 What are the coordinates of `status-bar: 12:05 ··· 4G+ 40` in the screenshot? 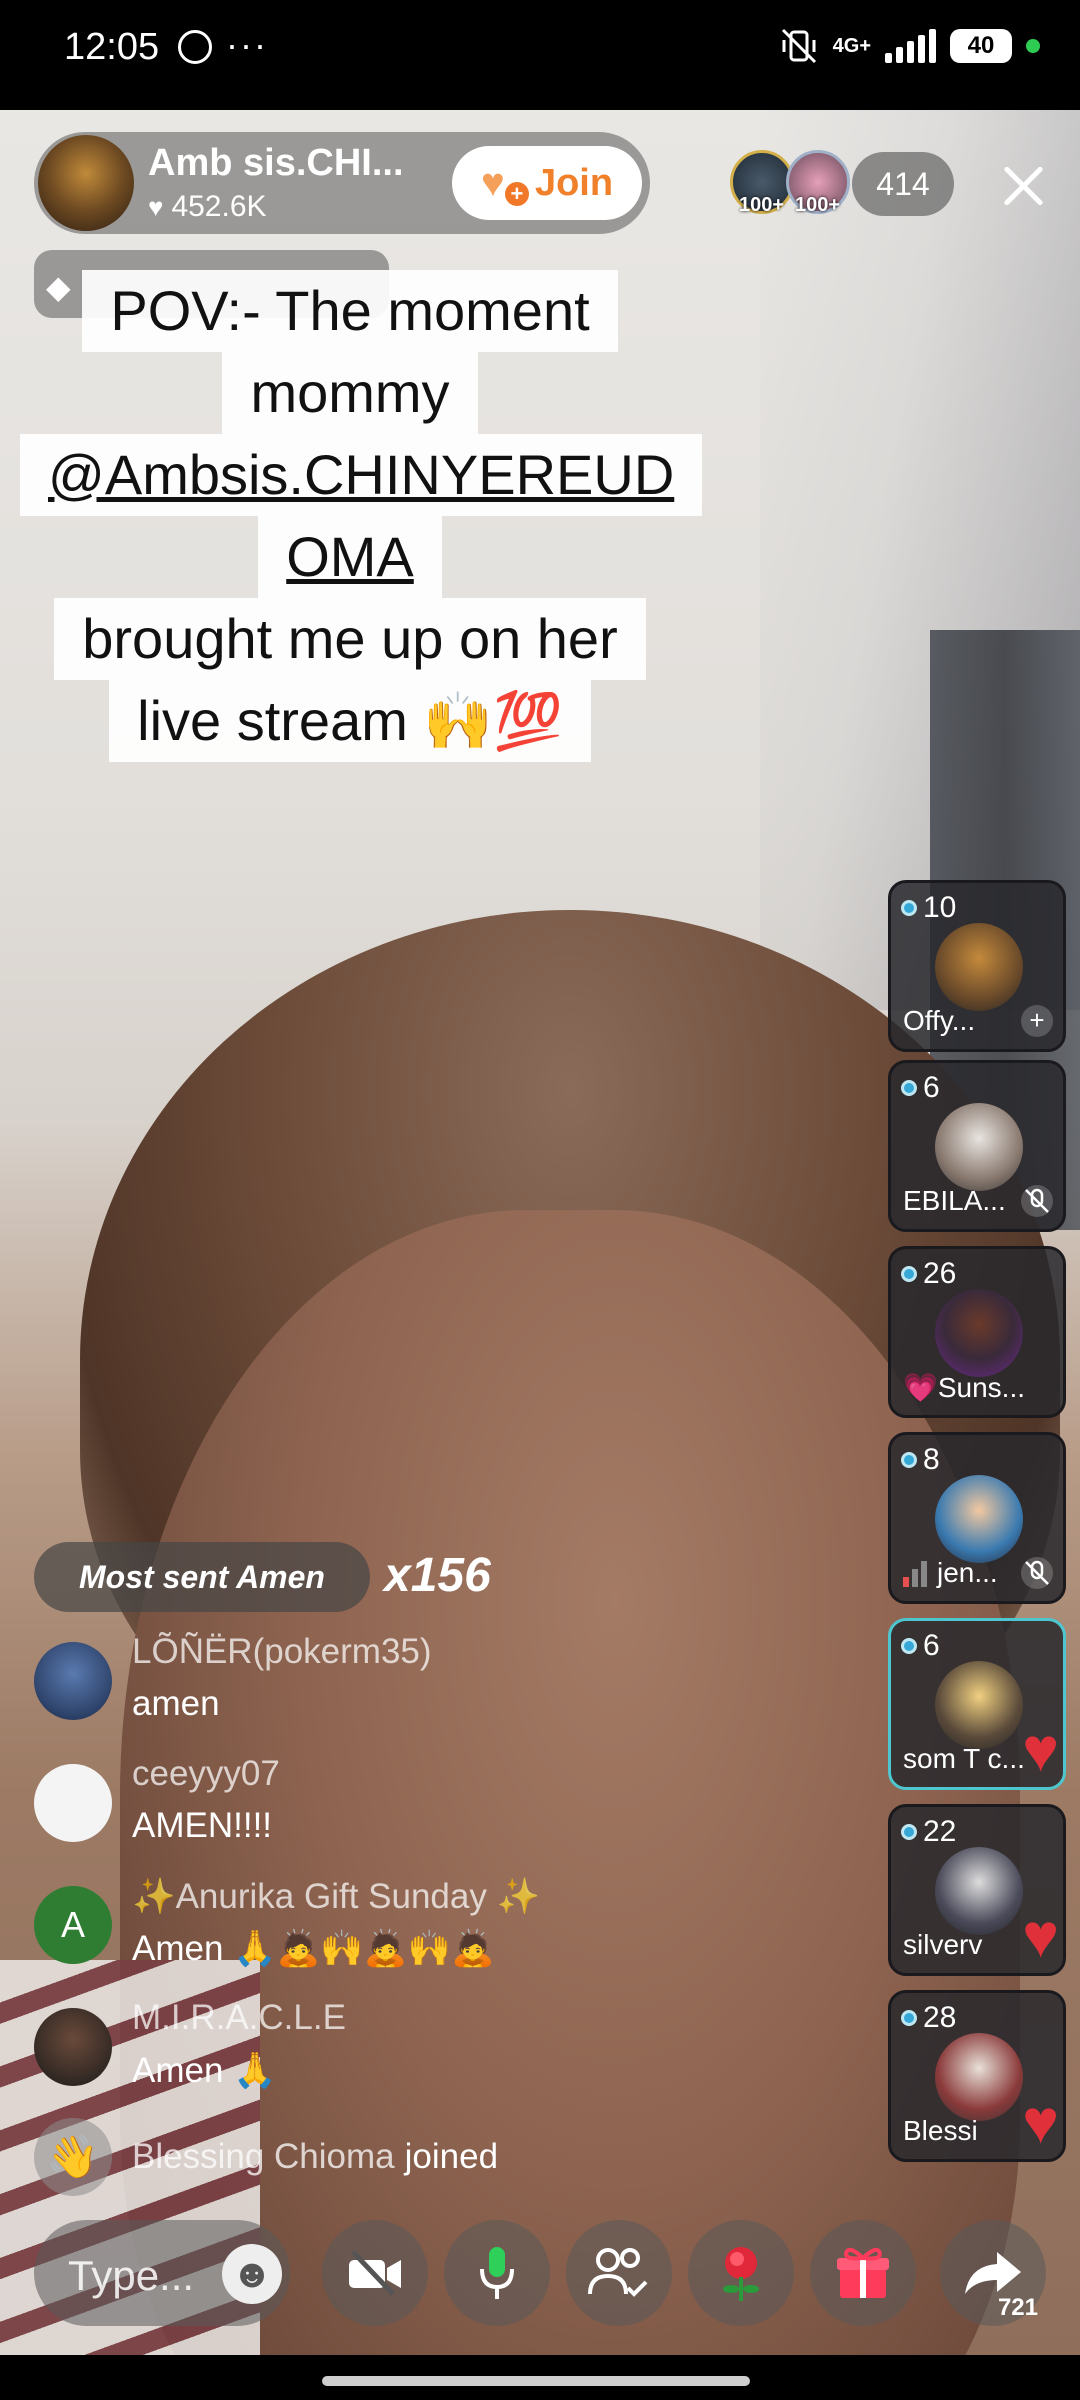 It's located at (540, 55).